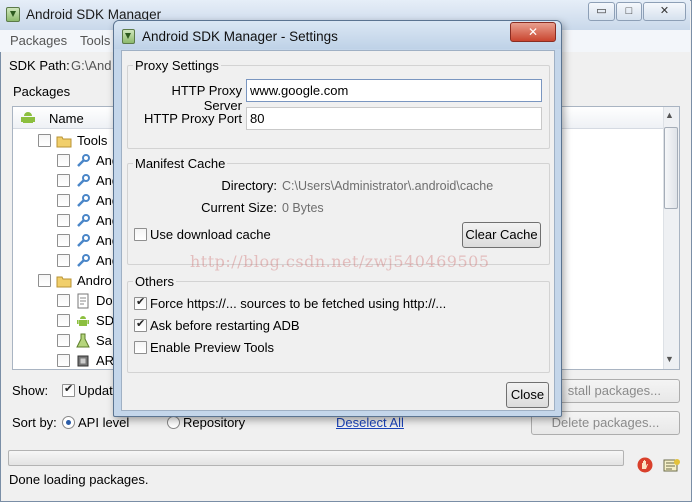 This screenshot has height=502, width=692. Describe the element at coordinates (140, 234) in the screenshot. I see `use-download-cache-checkbox` at that location.